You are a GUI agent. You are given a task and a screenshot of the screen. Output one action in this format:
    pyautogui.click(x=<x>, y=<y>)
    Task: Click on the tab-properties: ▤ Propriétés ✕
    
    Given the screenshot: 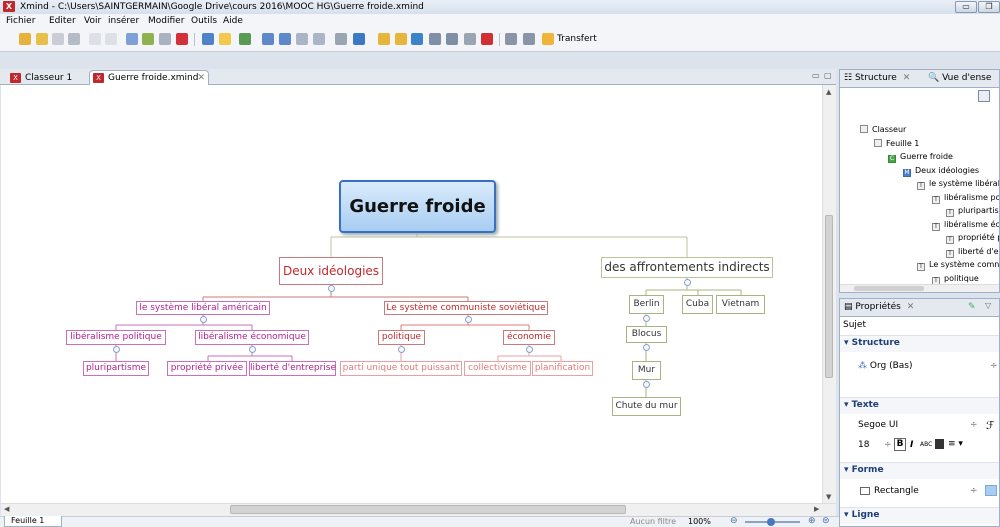 What is the action you would take?
    pyautogui.click(x=879, y=307)
    